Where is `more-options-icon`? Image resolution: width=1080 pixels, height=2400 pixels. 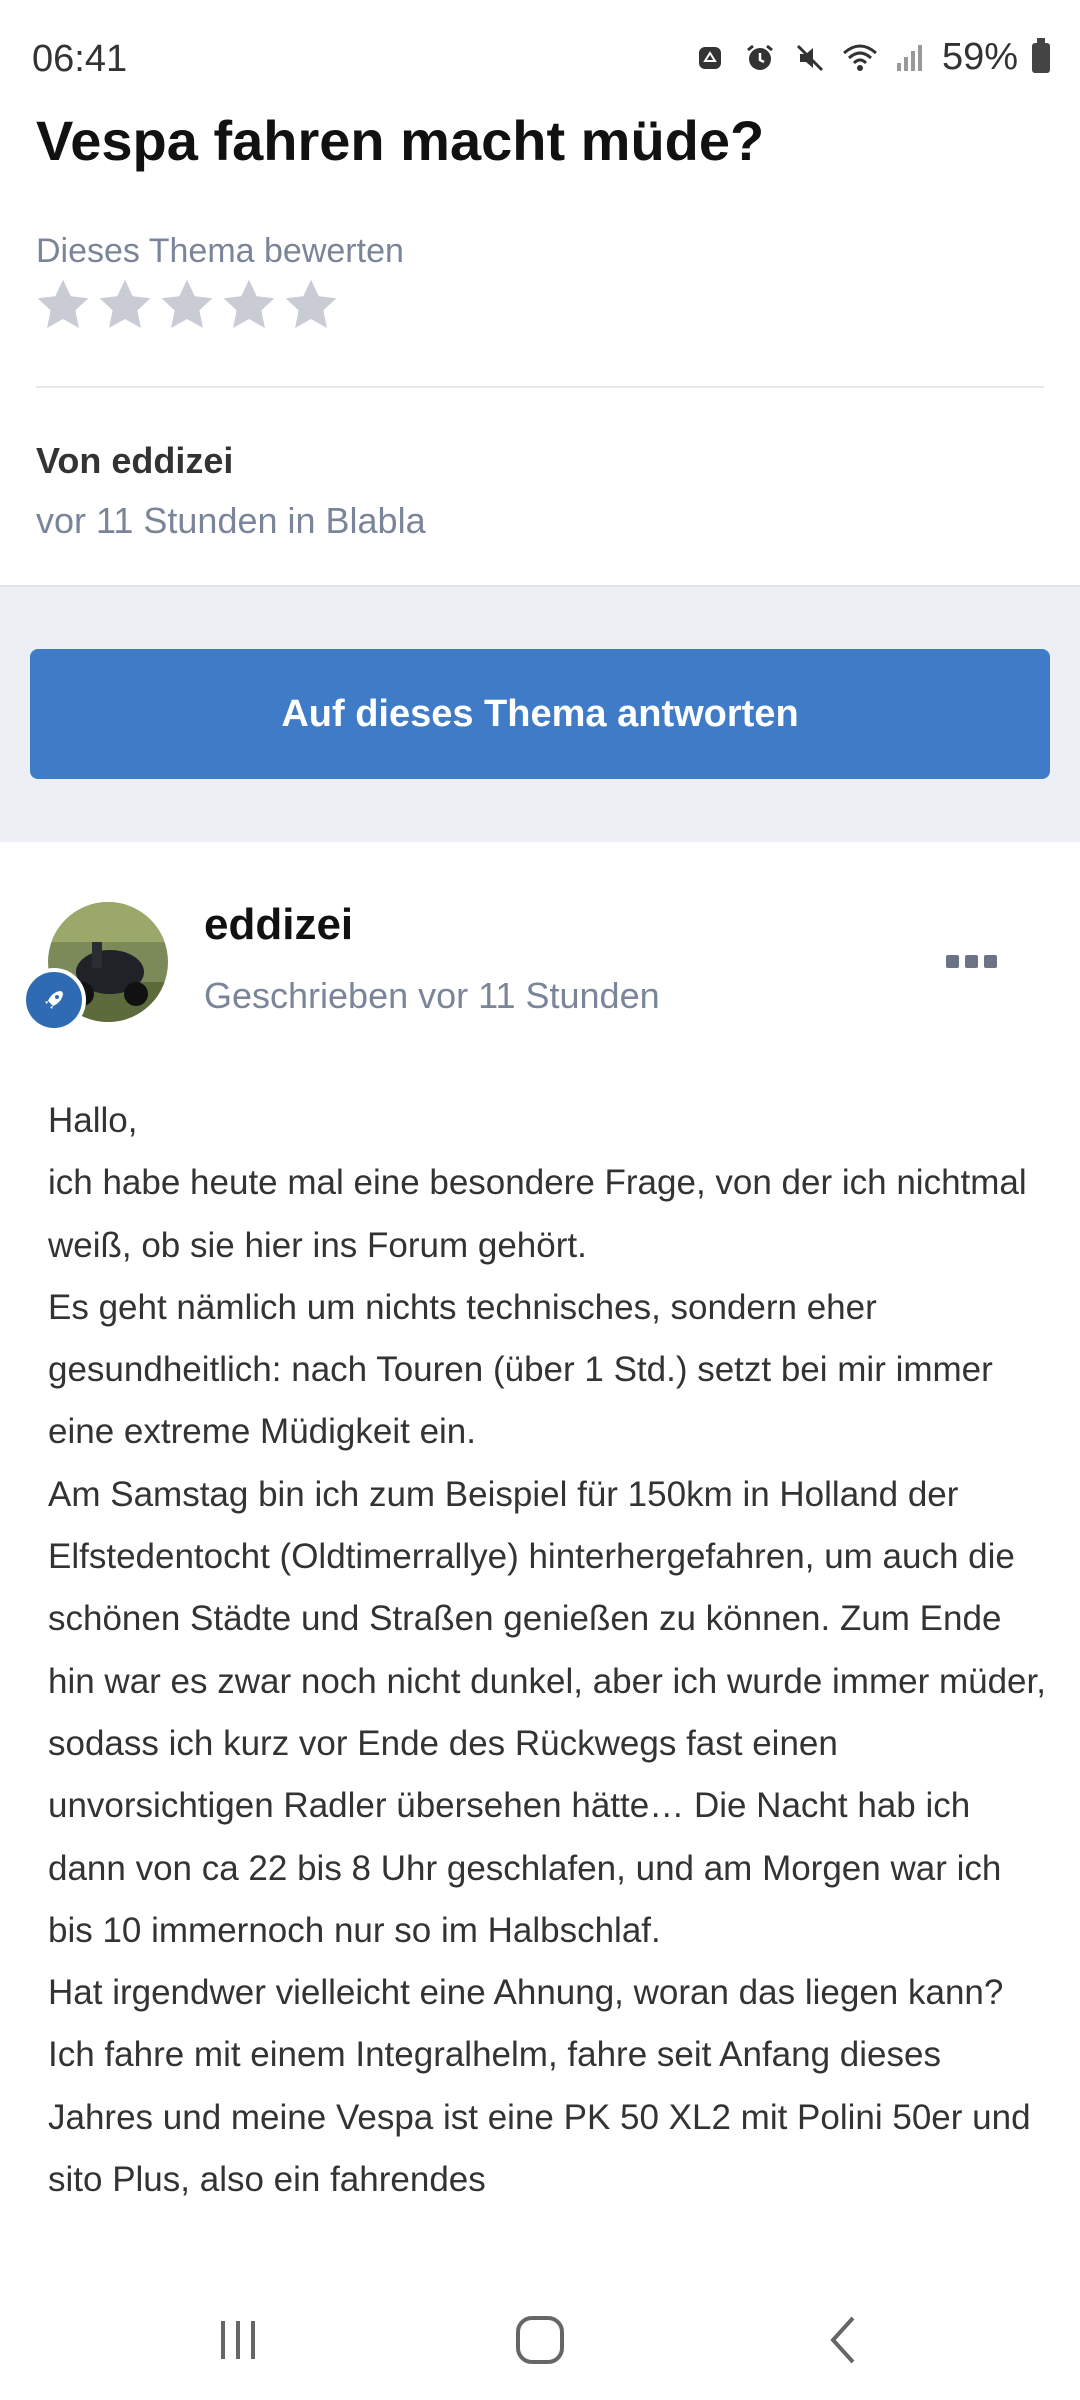
more-options-icon is located at coordinates (973, 961).